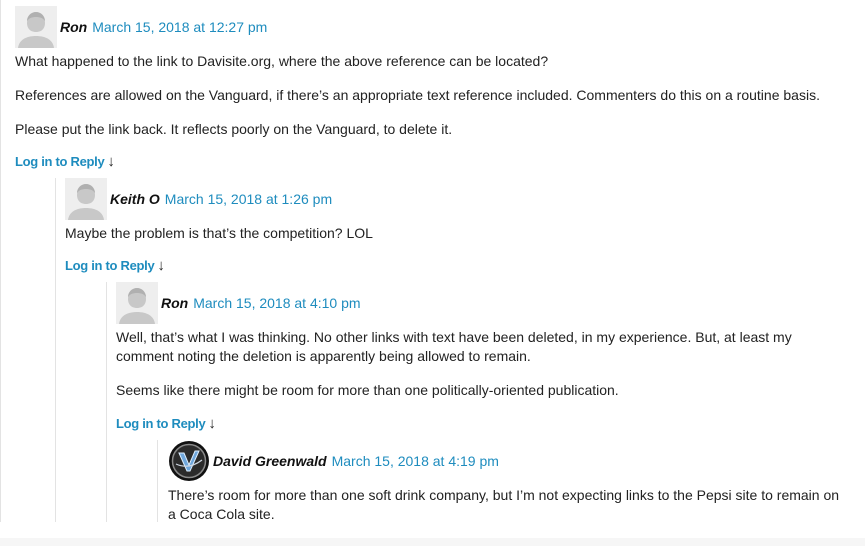 The width and height of the screenshot is (865, 546). Describe the element at coordinates (248, 199) in the screenshot. I see `comment-date-link: March 15, 2018 at 1:26 pm` at that location.